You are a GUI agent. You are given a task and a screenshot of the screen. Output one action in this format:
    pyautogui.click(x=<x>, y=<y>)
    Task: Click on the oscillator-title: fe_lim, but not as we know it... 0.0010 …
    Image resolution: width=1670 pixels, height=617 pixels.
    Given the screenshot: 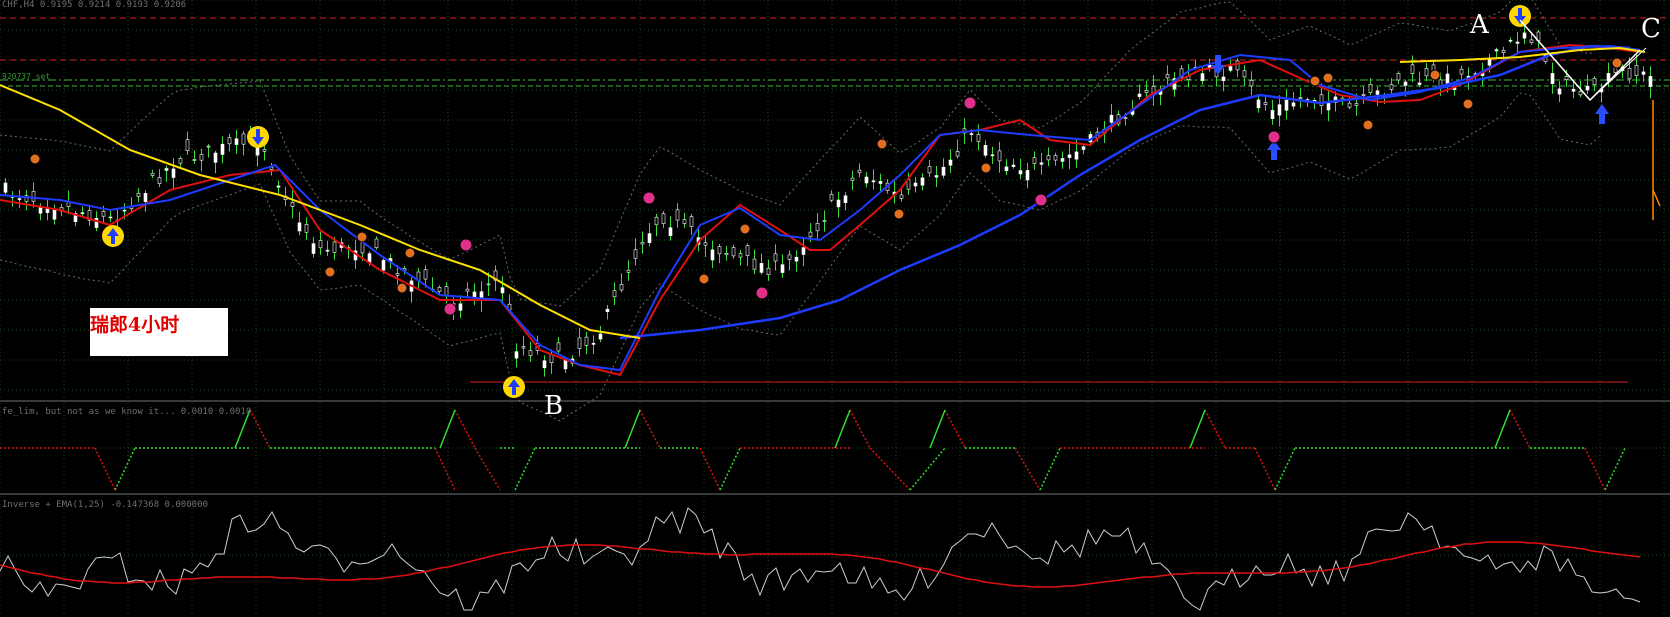 What is the action you would take?
    pyautogui.click(x=127, y=412)
    